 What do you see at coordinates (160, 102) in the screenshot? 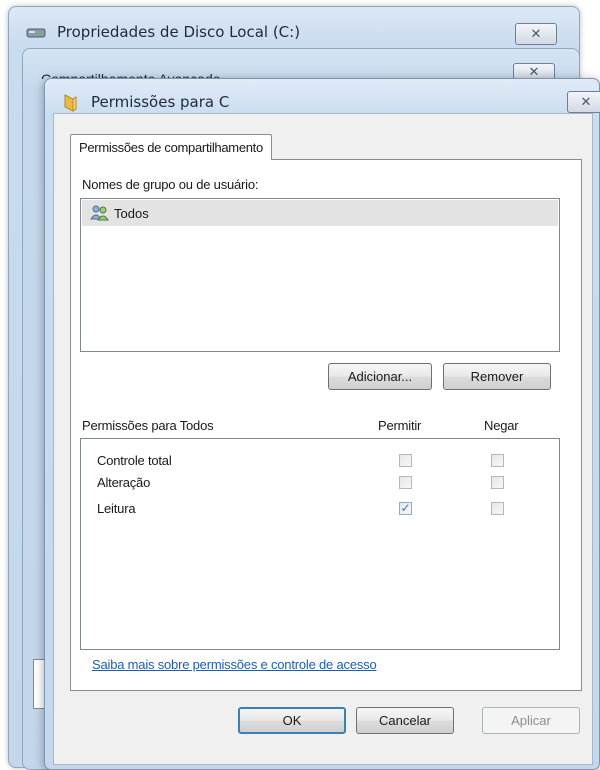
I see `dialog-title: Permissões para C` at bounding box center [160, 102].